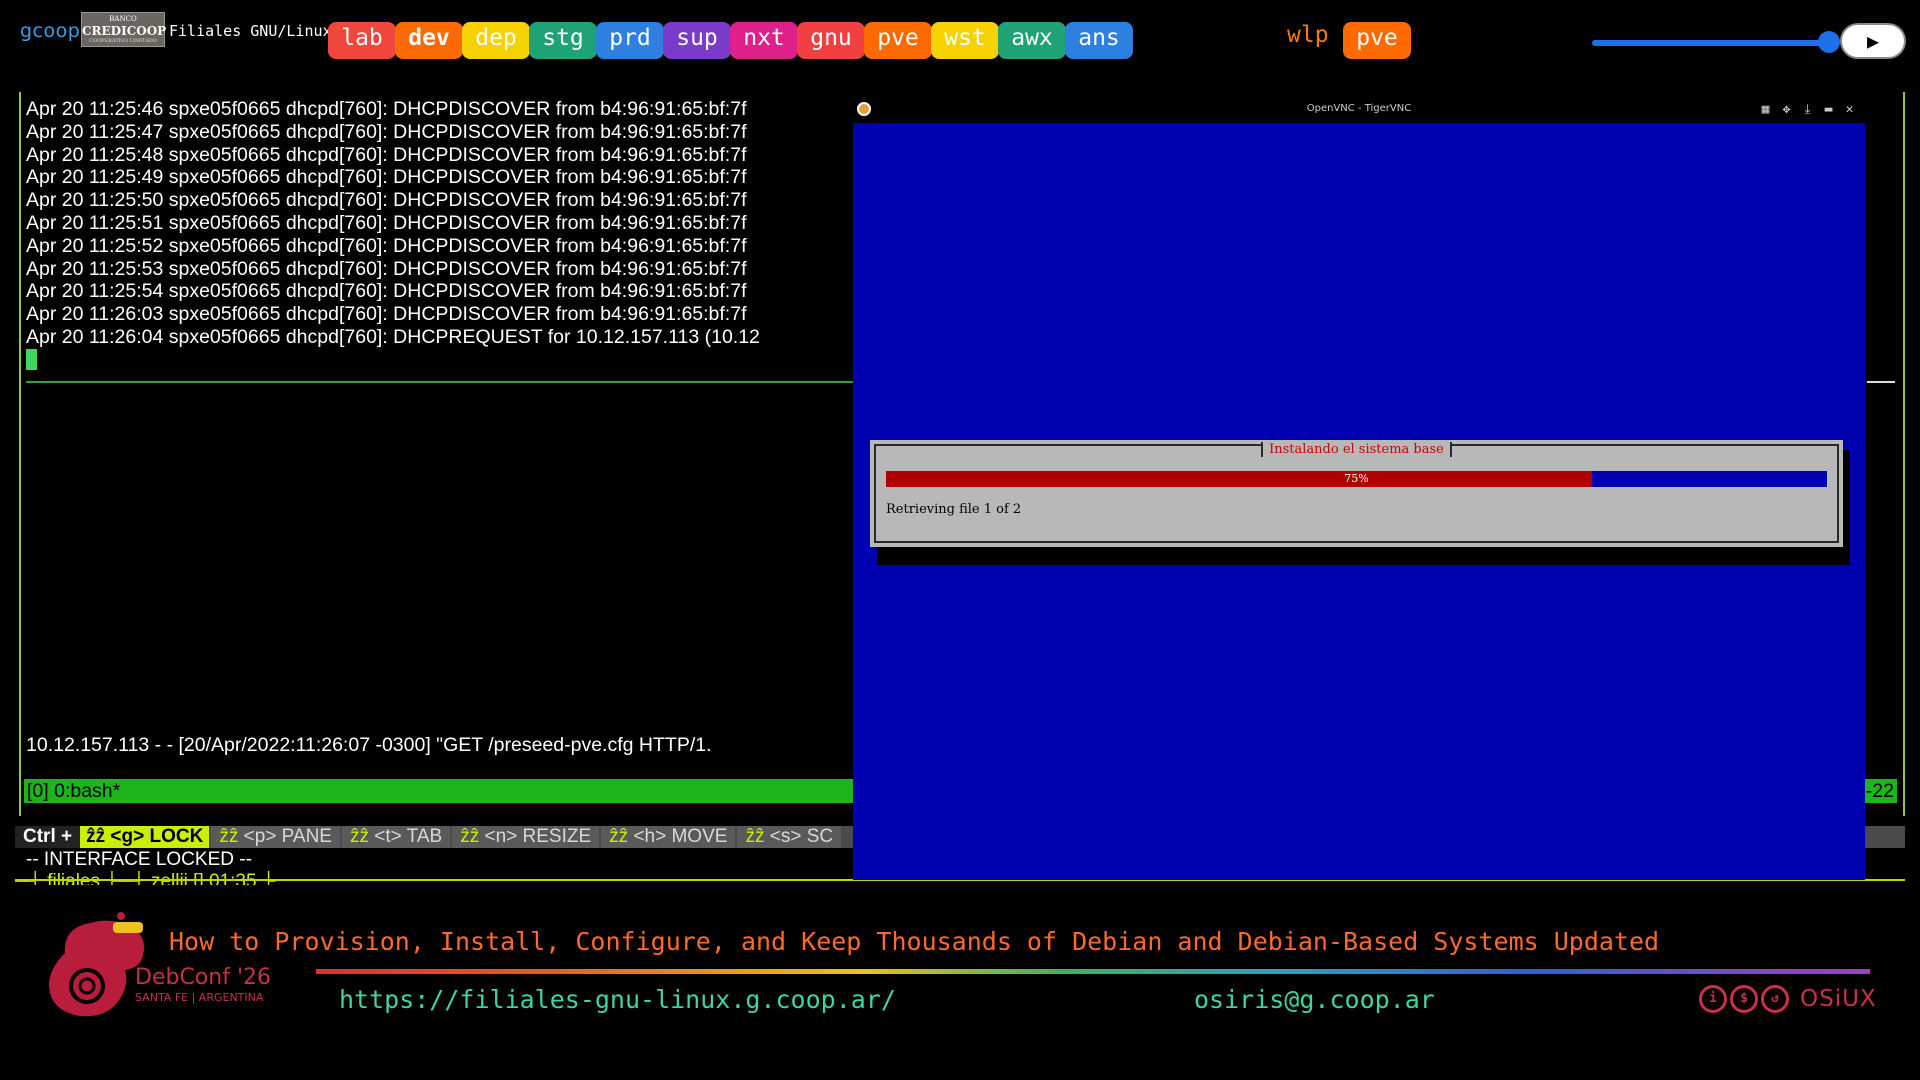 This screenshot has width=1920, height=1080. I want to click on zellij-keybind-item: ẑẑ <p> PANE, so click(275, 837).